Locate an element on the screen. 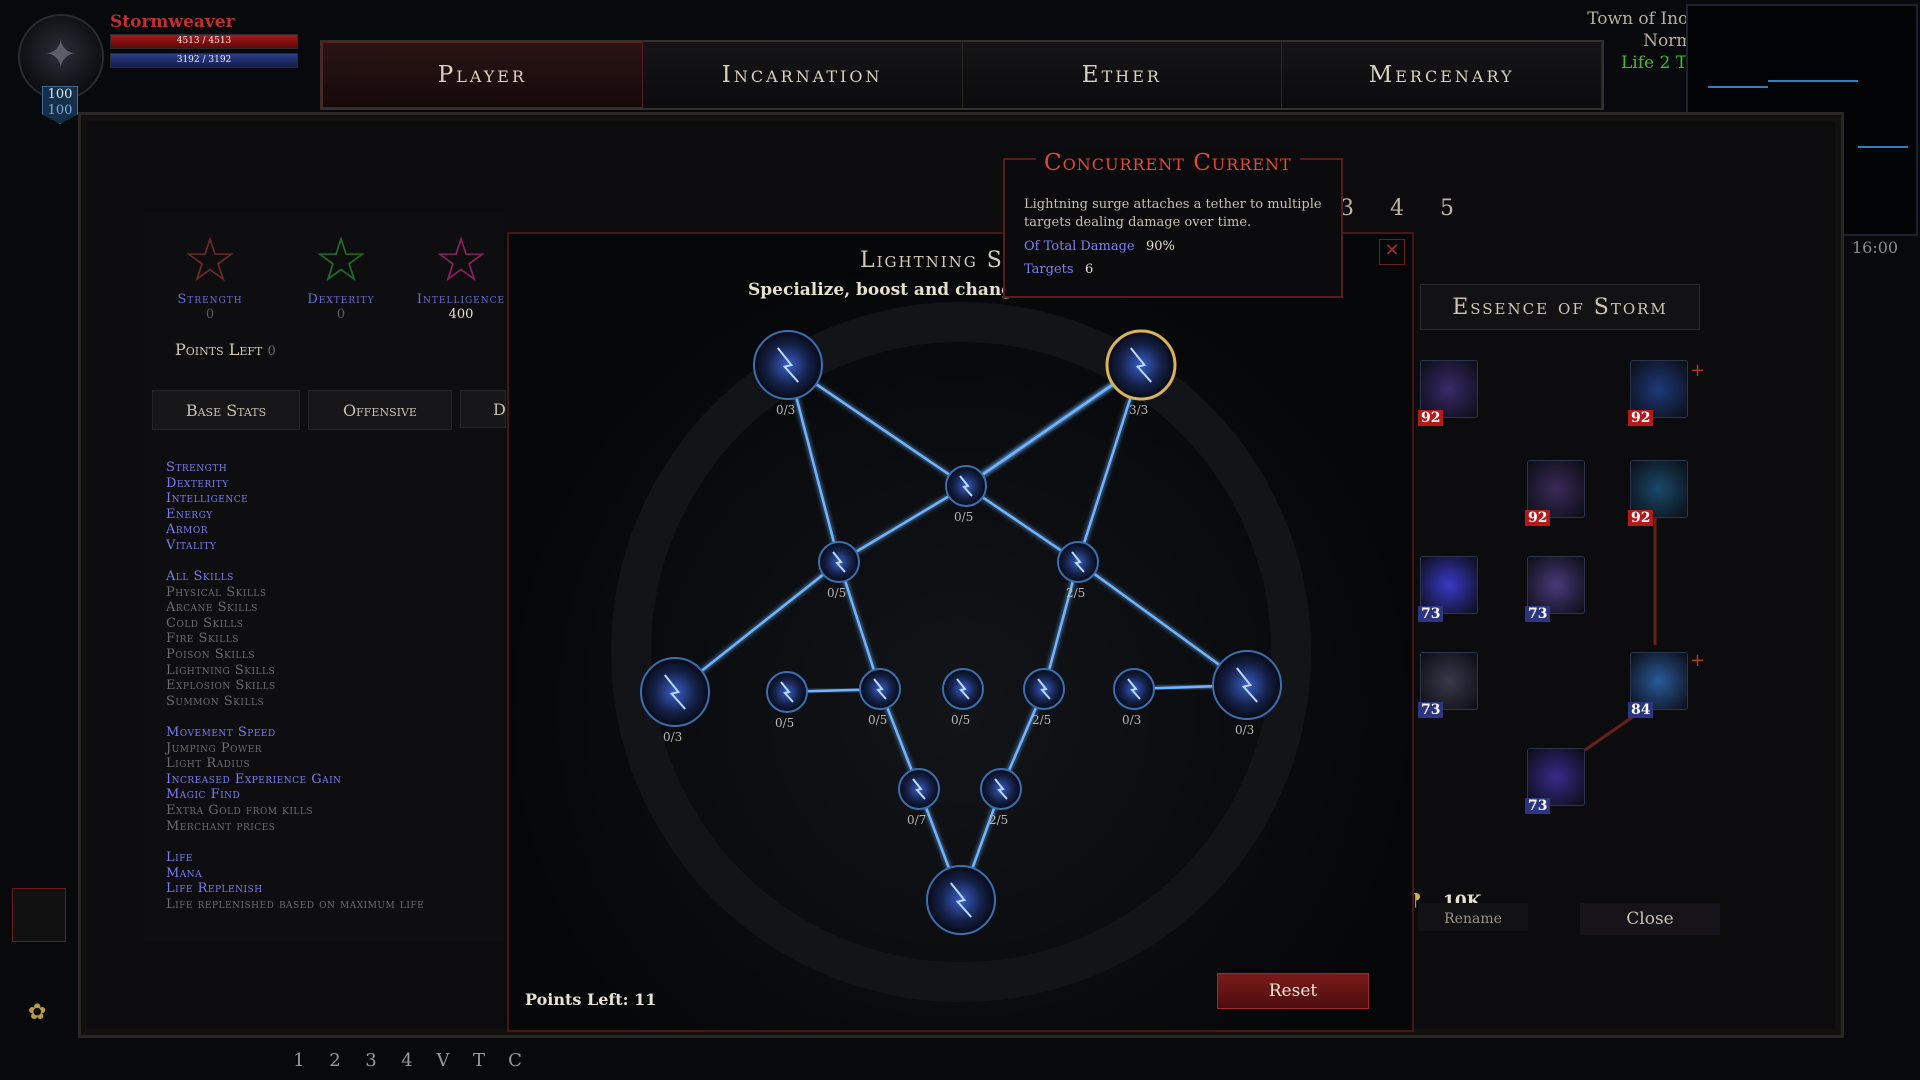 This screenshot has width=1920, height=1080. stat-label: Fire Skills is located at coordinates (202, 639).